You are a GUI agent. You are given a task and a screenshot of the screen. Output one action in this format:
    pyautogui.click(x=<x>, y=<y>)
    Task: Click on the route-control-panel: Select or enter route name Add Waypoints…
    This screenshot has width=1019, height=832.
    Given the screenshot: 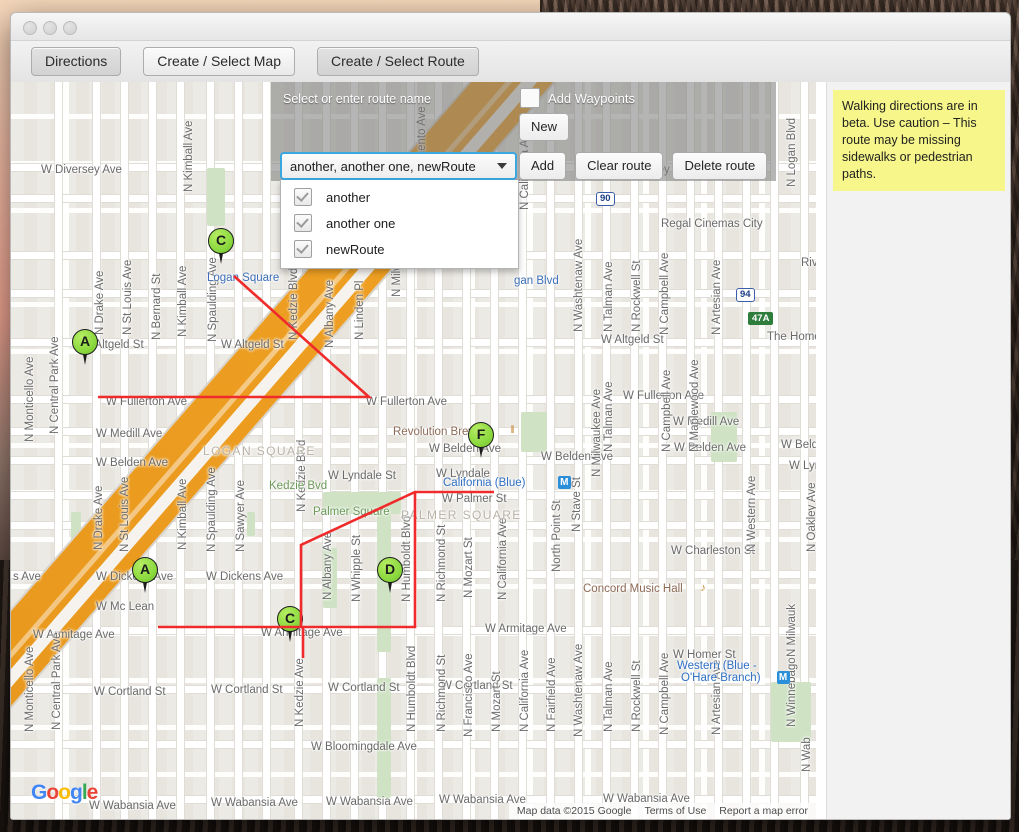 What is the action you would take?
    pyautogui.click(x=523, y=175)
    